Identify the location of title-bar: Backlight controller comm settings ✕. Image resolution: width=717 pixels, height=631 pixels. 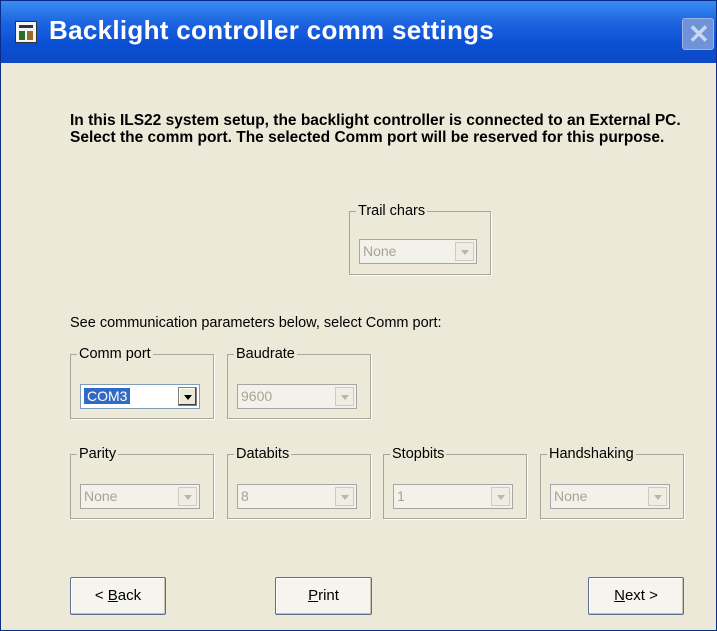
(358, 32).